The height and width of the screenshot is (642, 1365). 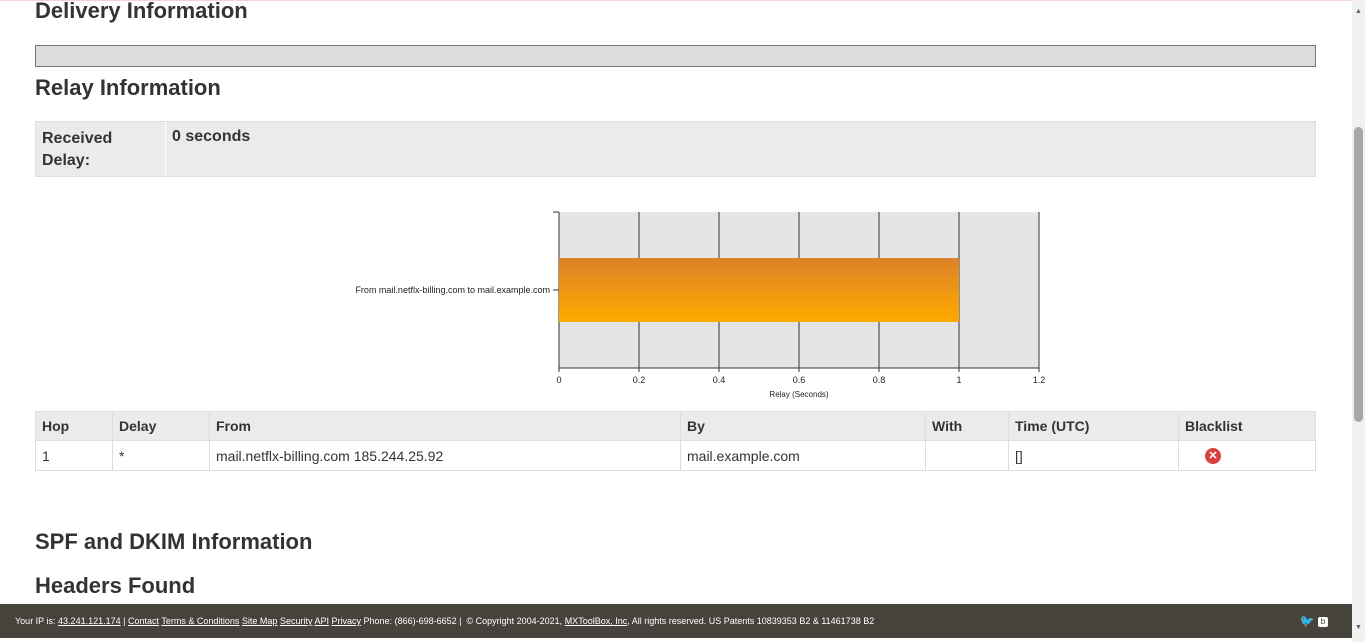 I want to click on received-delay-label: Received Delay:, so click(x=77, y=149).